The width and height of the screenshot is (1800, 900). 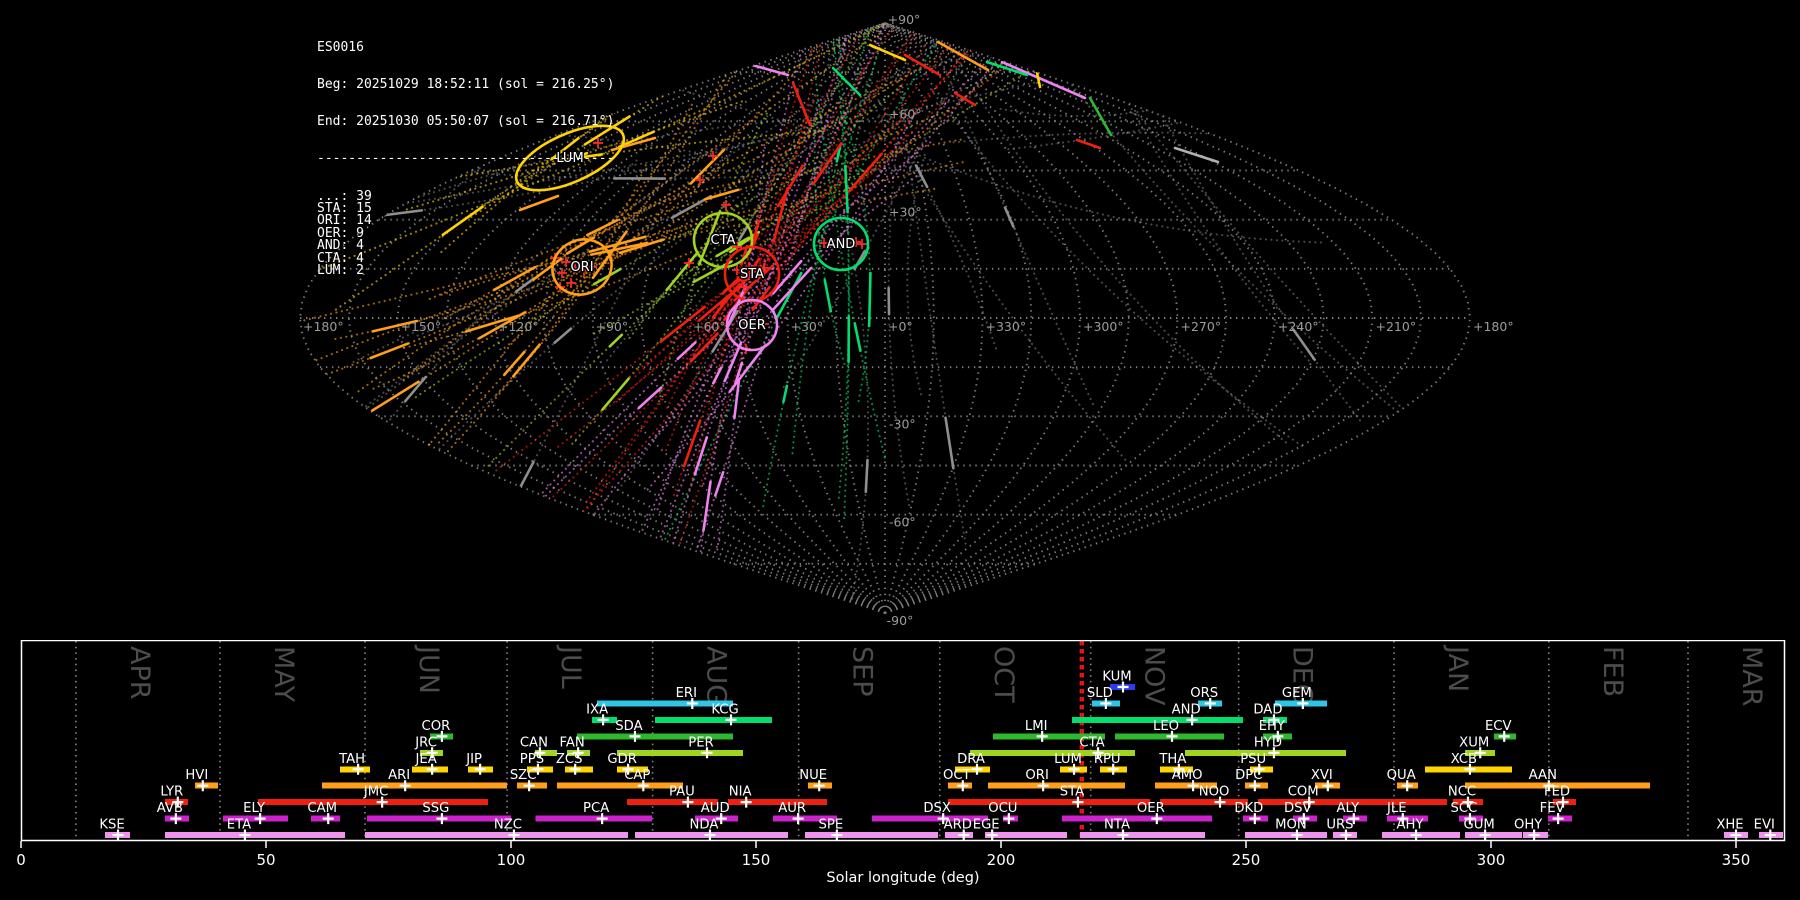 What do you see at coordinates (1764, 825) in the screenshot?
I see `shower-label-EVI: EVI` at bounding box center [1764, 825].